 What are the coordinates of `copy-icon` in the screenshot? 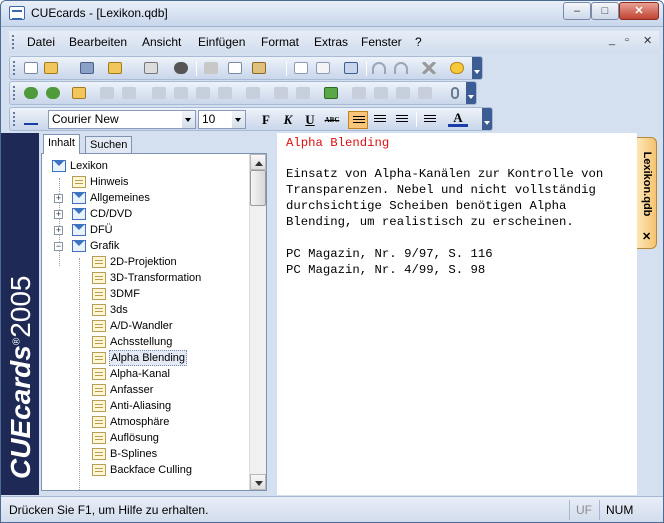 It's located at (235, 68).